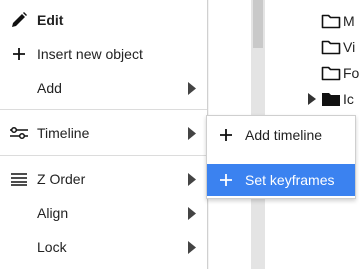  Describe the element at coordinates (284, 135) in the screenshot. I see `submenu-item-label: Add timeline` at that location.